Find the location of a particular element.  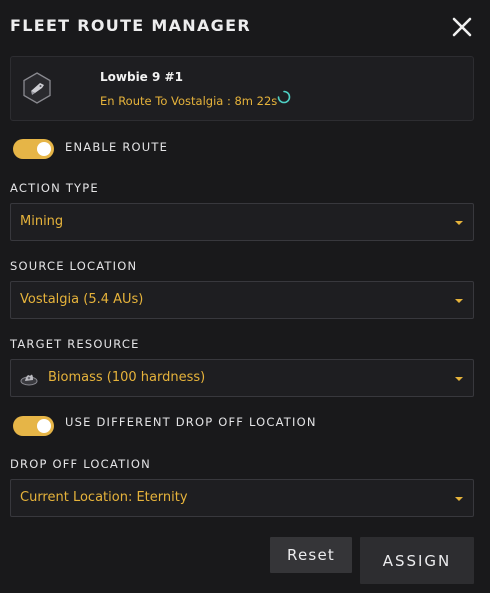

source-location-select: Vostalgia (5.4 AUs) is located at coordinates (242, 300).